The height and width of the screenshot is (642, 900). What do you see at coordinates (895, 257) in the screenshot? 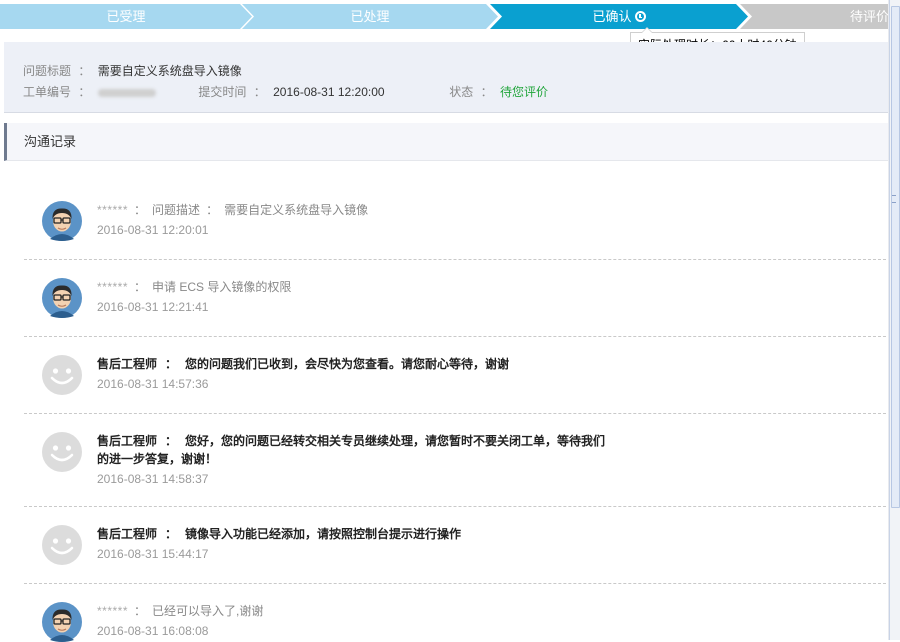
I see `scrollbar-thumb` at bounding box center [895, 257].